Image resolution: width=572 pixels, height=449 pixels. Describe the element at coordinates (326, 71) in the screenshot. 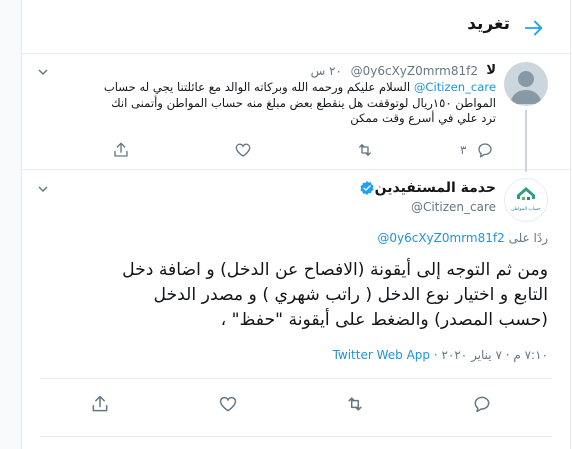

I see `tweet-time: ٢٠ س` at that location.